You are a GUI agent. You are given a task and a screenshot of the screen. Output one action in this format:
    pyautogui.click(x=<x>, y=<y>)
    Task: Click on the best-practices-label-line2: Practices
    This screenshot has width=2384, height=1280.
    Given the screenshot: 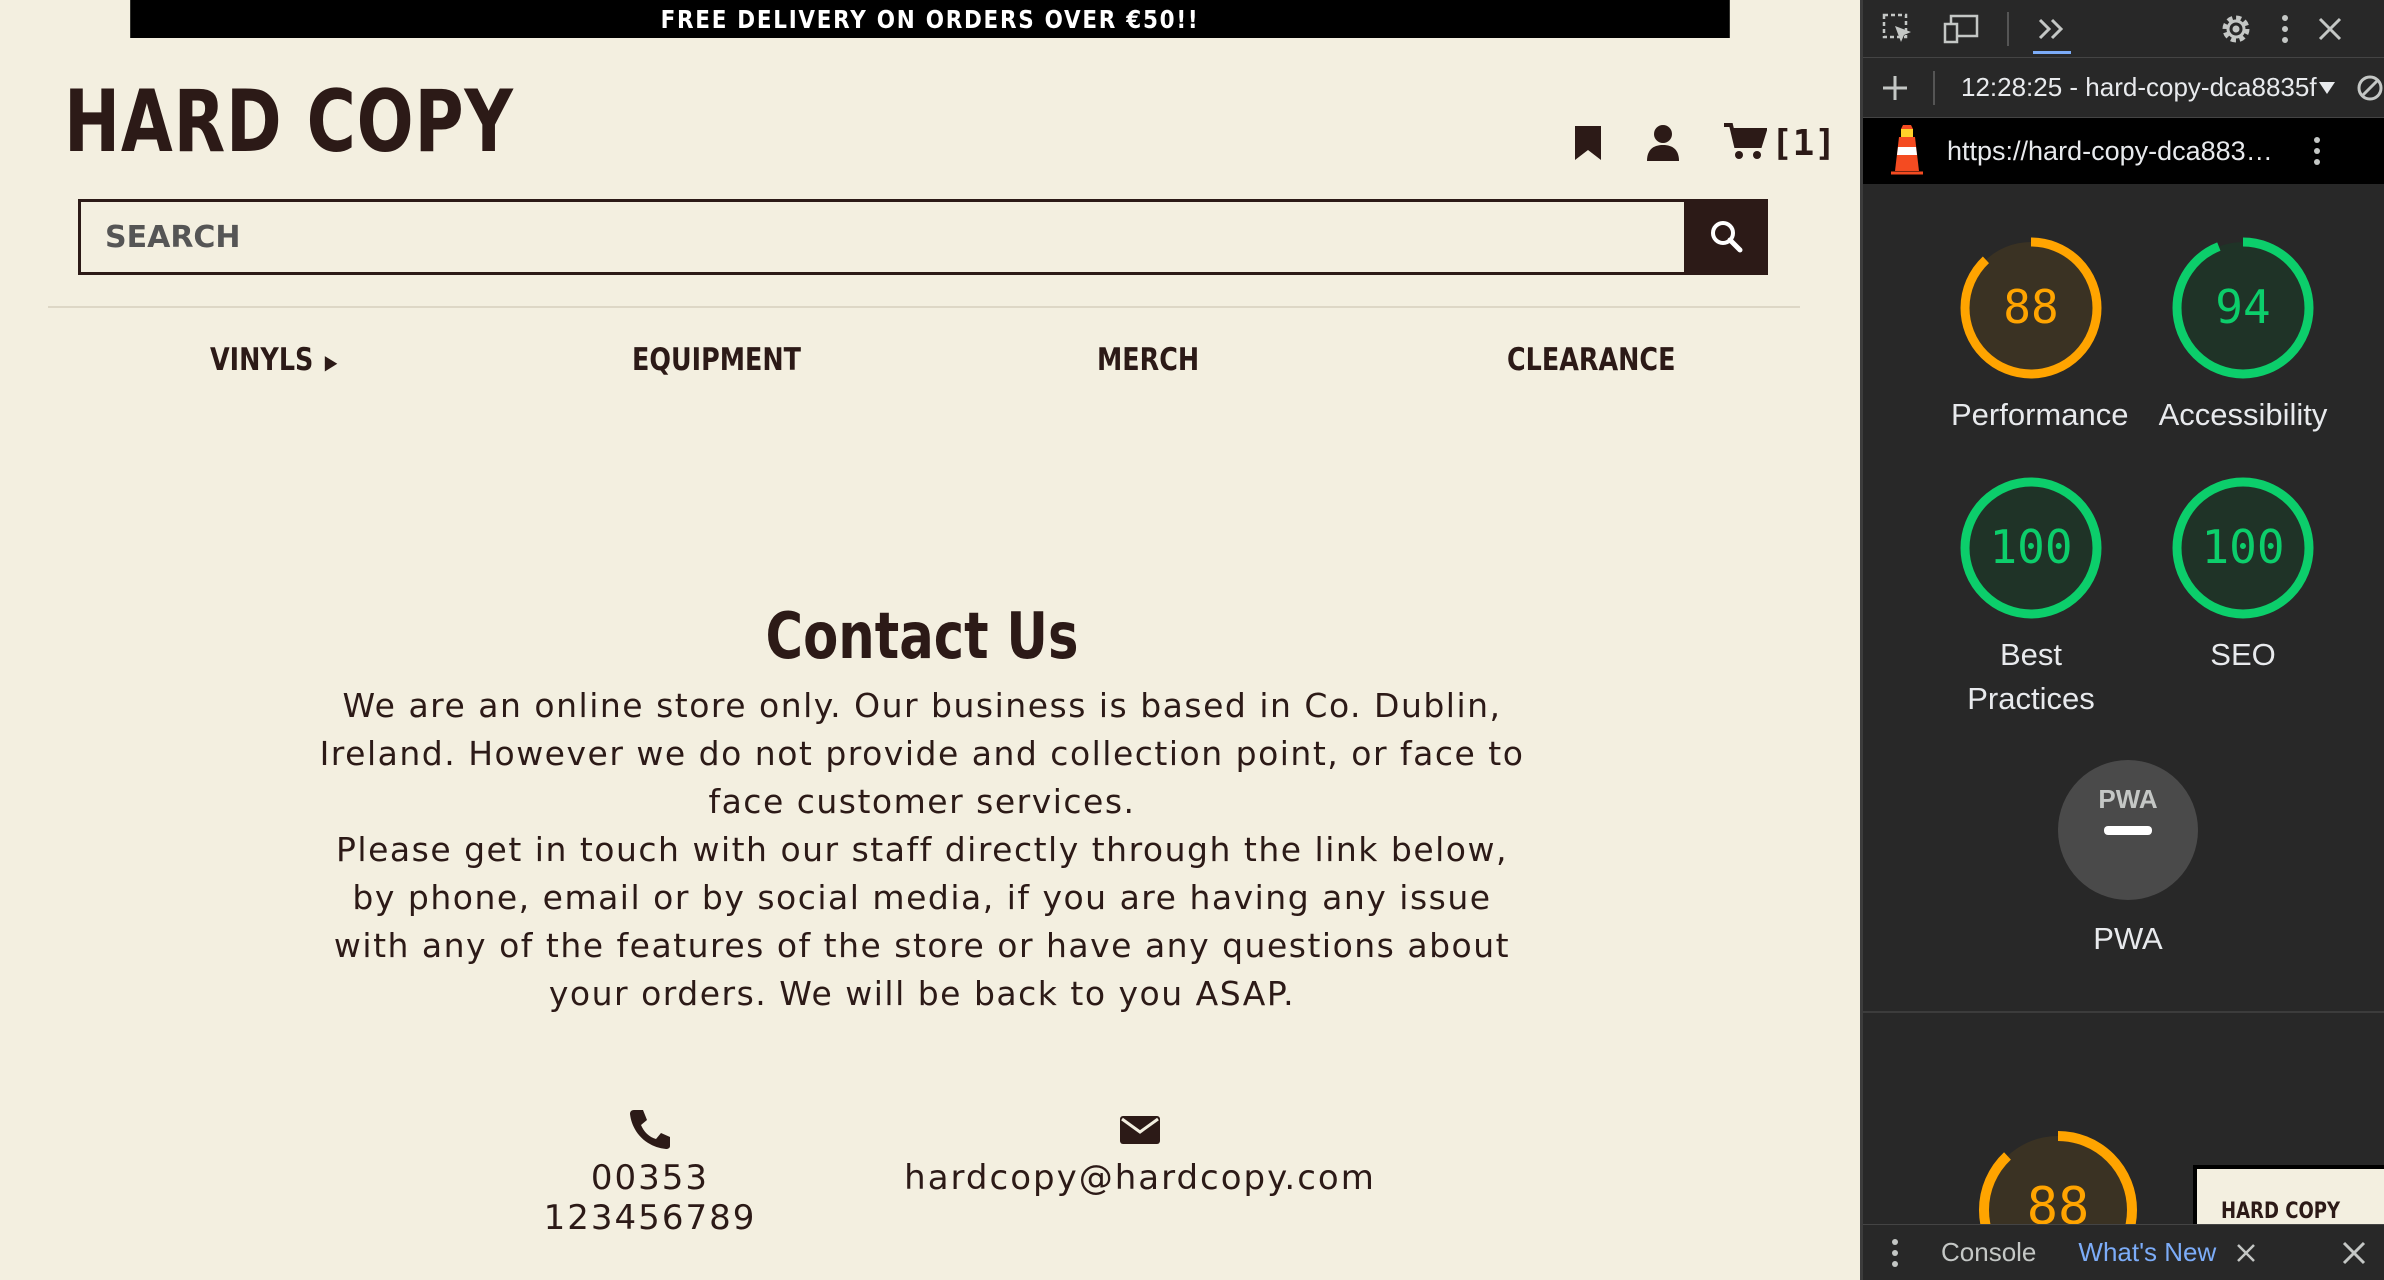 What is the action you would take?
    pyautogui.click(x=2031, y=698)
    